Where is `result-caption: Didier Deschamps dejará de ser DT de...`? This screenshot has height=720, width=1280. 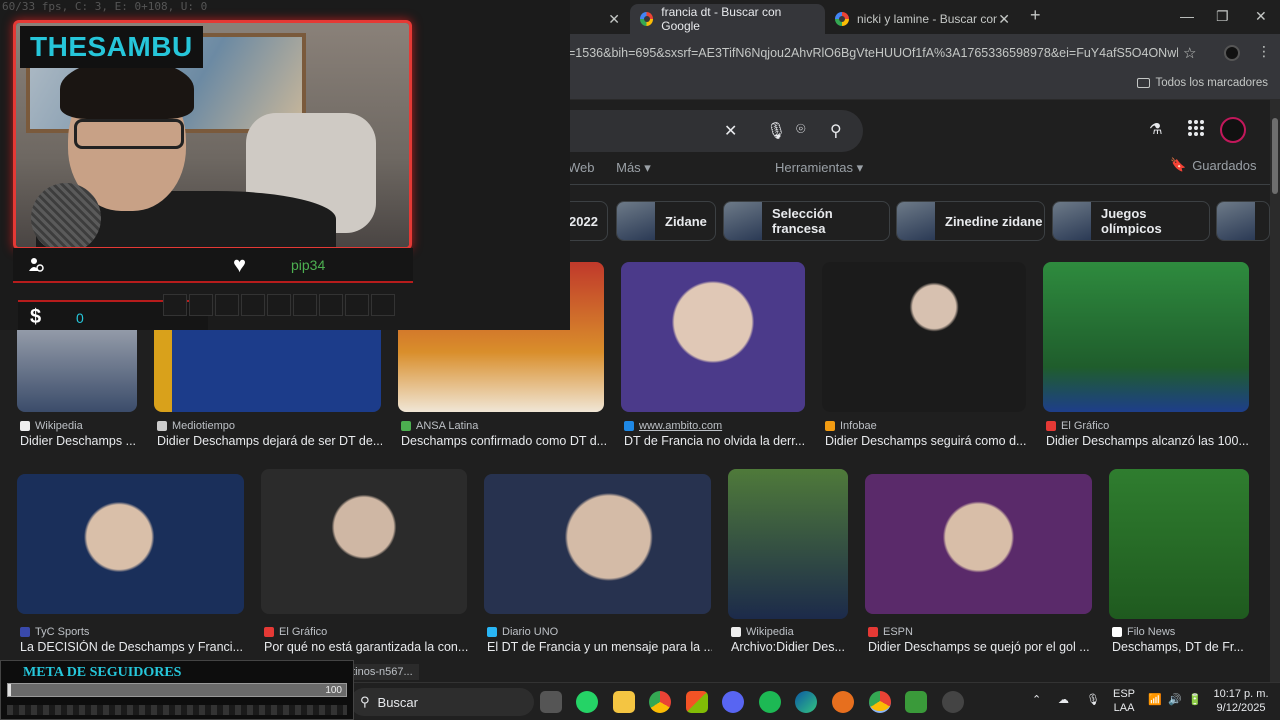
result-caption: Didier Deschamps dejará de ser DT de... is located at coordinates (269, 441).